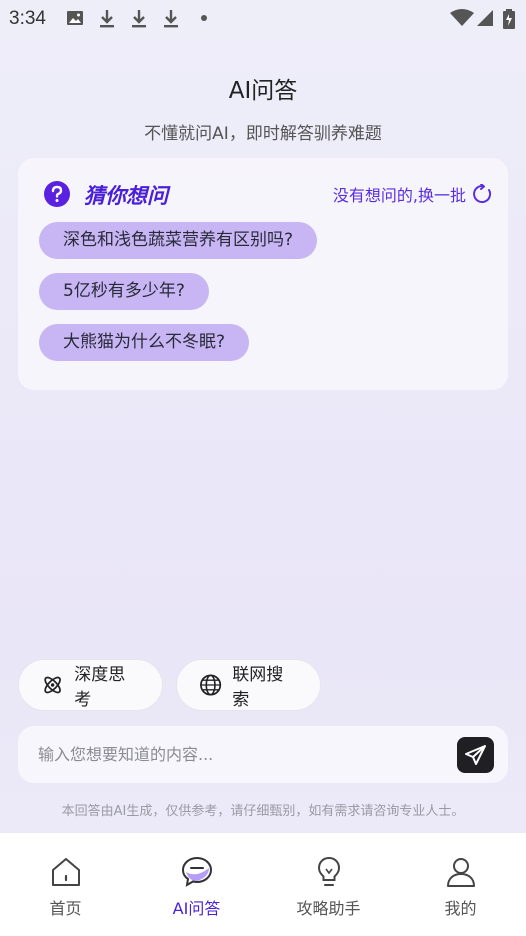 Image resolution: width=526 pixels, height=936 pixels. Describe the element at coordinates (328, 871) in the screenshot. I see `lightbulb-icon` at that location.